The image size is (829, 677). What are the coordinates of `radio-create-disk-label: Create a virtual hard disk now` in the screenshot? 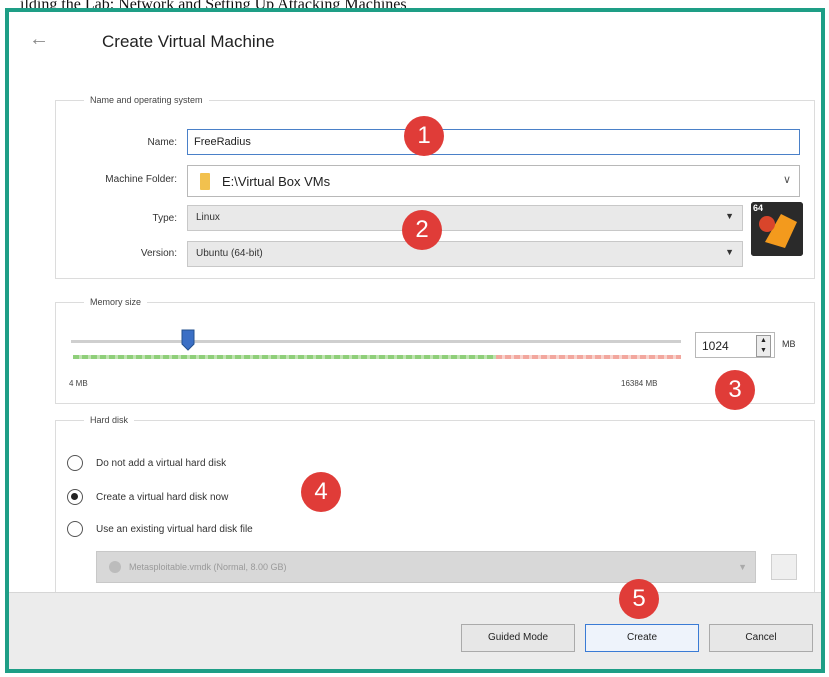 It's located at (162, 497).